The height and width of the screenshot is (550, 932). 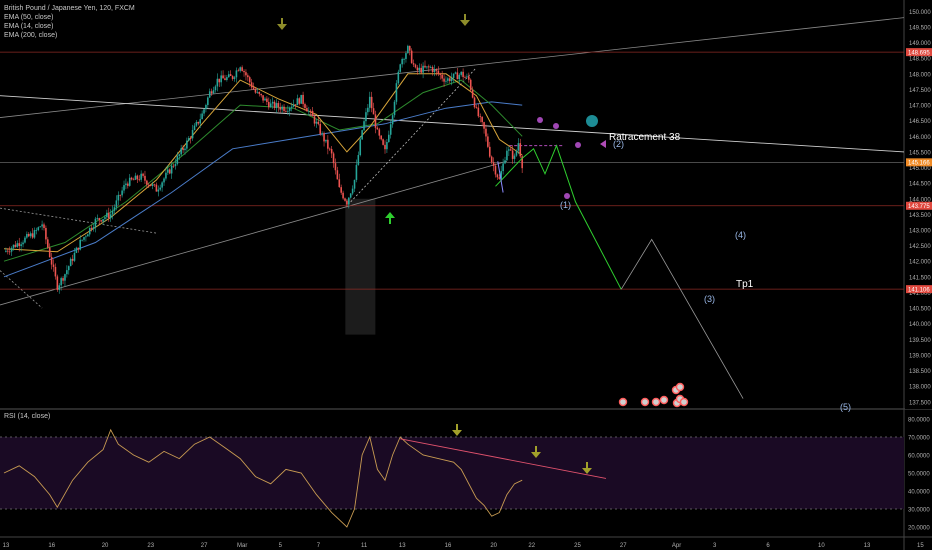 I want to click on time-tick-3: 23, so click(x=150, y=546).